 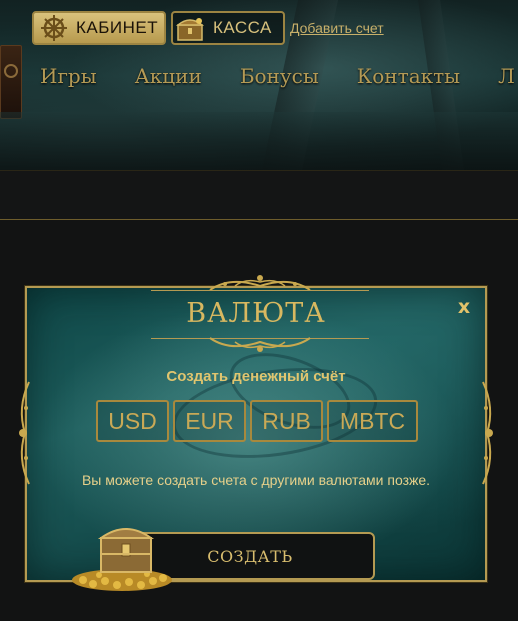 I want to click on kassa-label: КАССА, so click(x=242, y=27).